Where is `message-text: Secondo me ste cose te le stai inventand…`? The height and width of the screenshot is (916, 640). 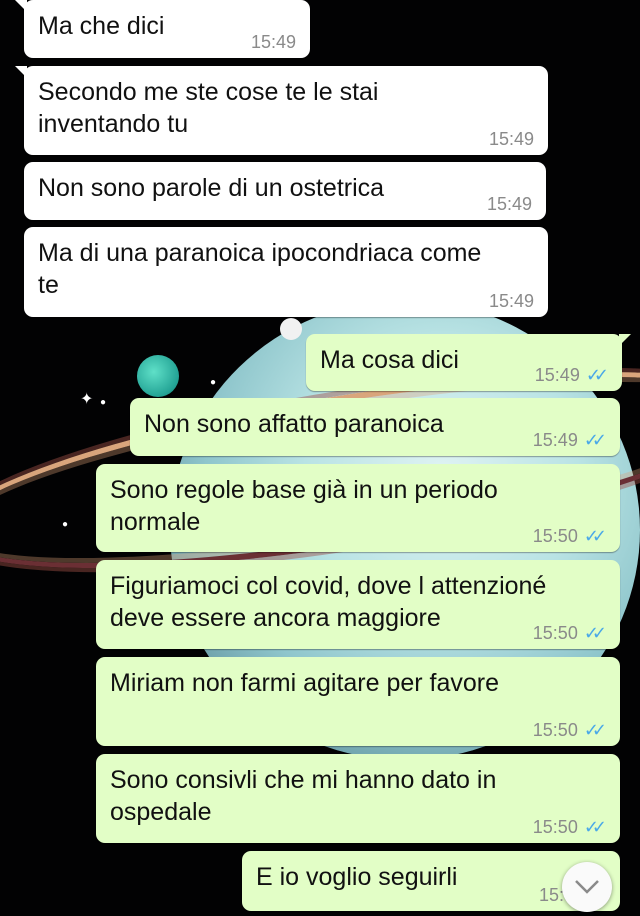 message-text: Secondo me ste cose te le stai inventand… is located at coordinates (208, 108).